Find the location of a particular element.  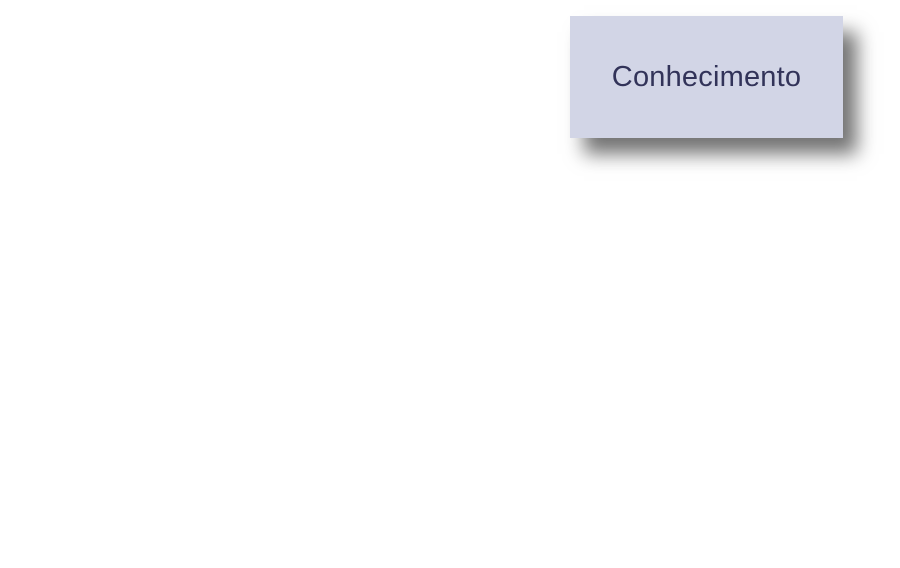

card-label: Conhecimento is located at coordinates (706, 76).